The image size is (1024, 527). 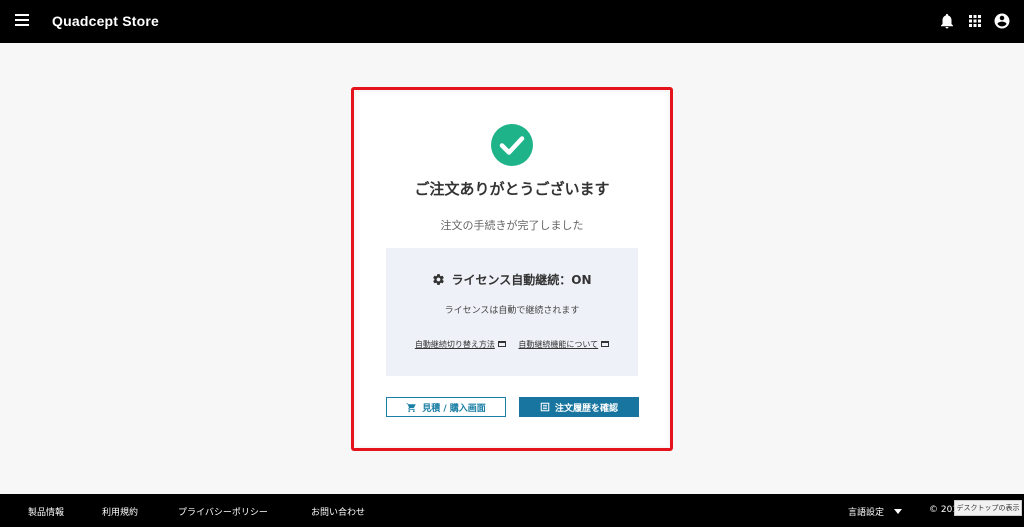 I want to click on footer-link-terms: 利用規約, so click(x=120, y=511).